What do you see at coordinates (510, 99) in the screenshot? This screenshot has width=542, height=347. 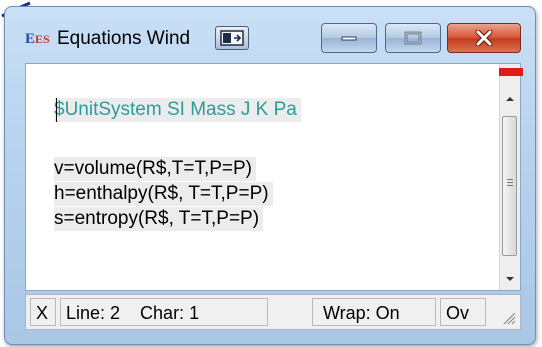 I see `scroll-up-icon` at bounding box center [510, 99].